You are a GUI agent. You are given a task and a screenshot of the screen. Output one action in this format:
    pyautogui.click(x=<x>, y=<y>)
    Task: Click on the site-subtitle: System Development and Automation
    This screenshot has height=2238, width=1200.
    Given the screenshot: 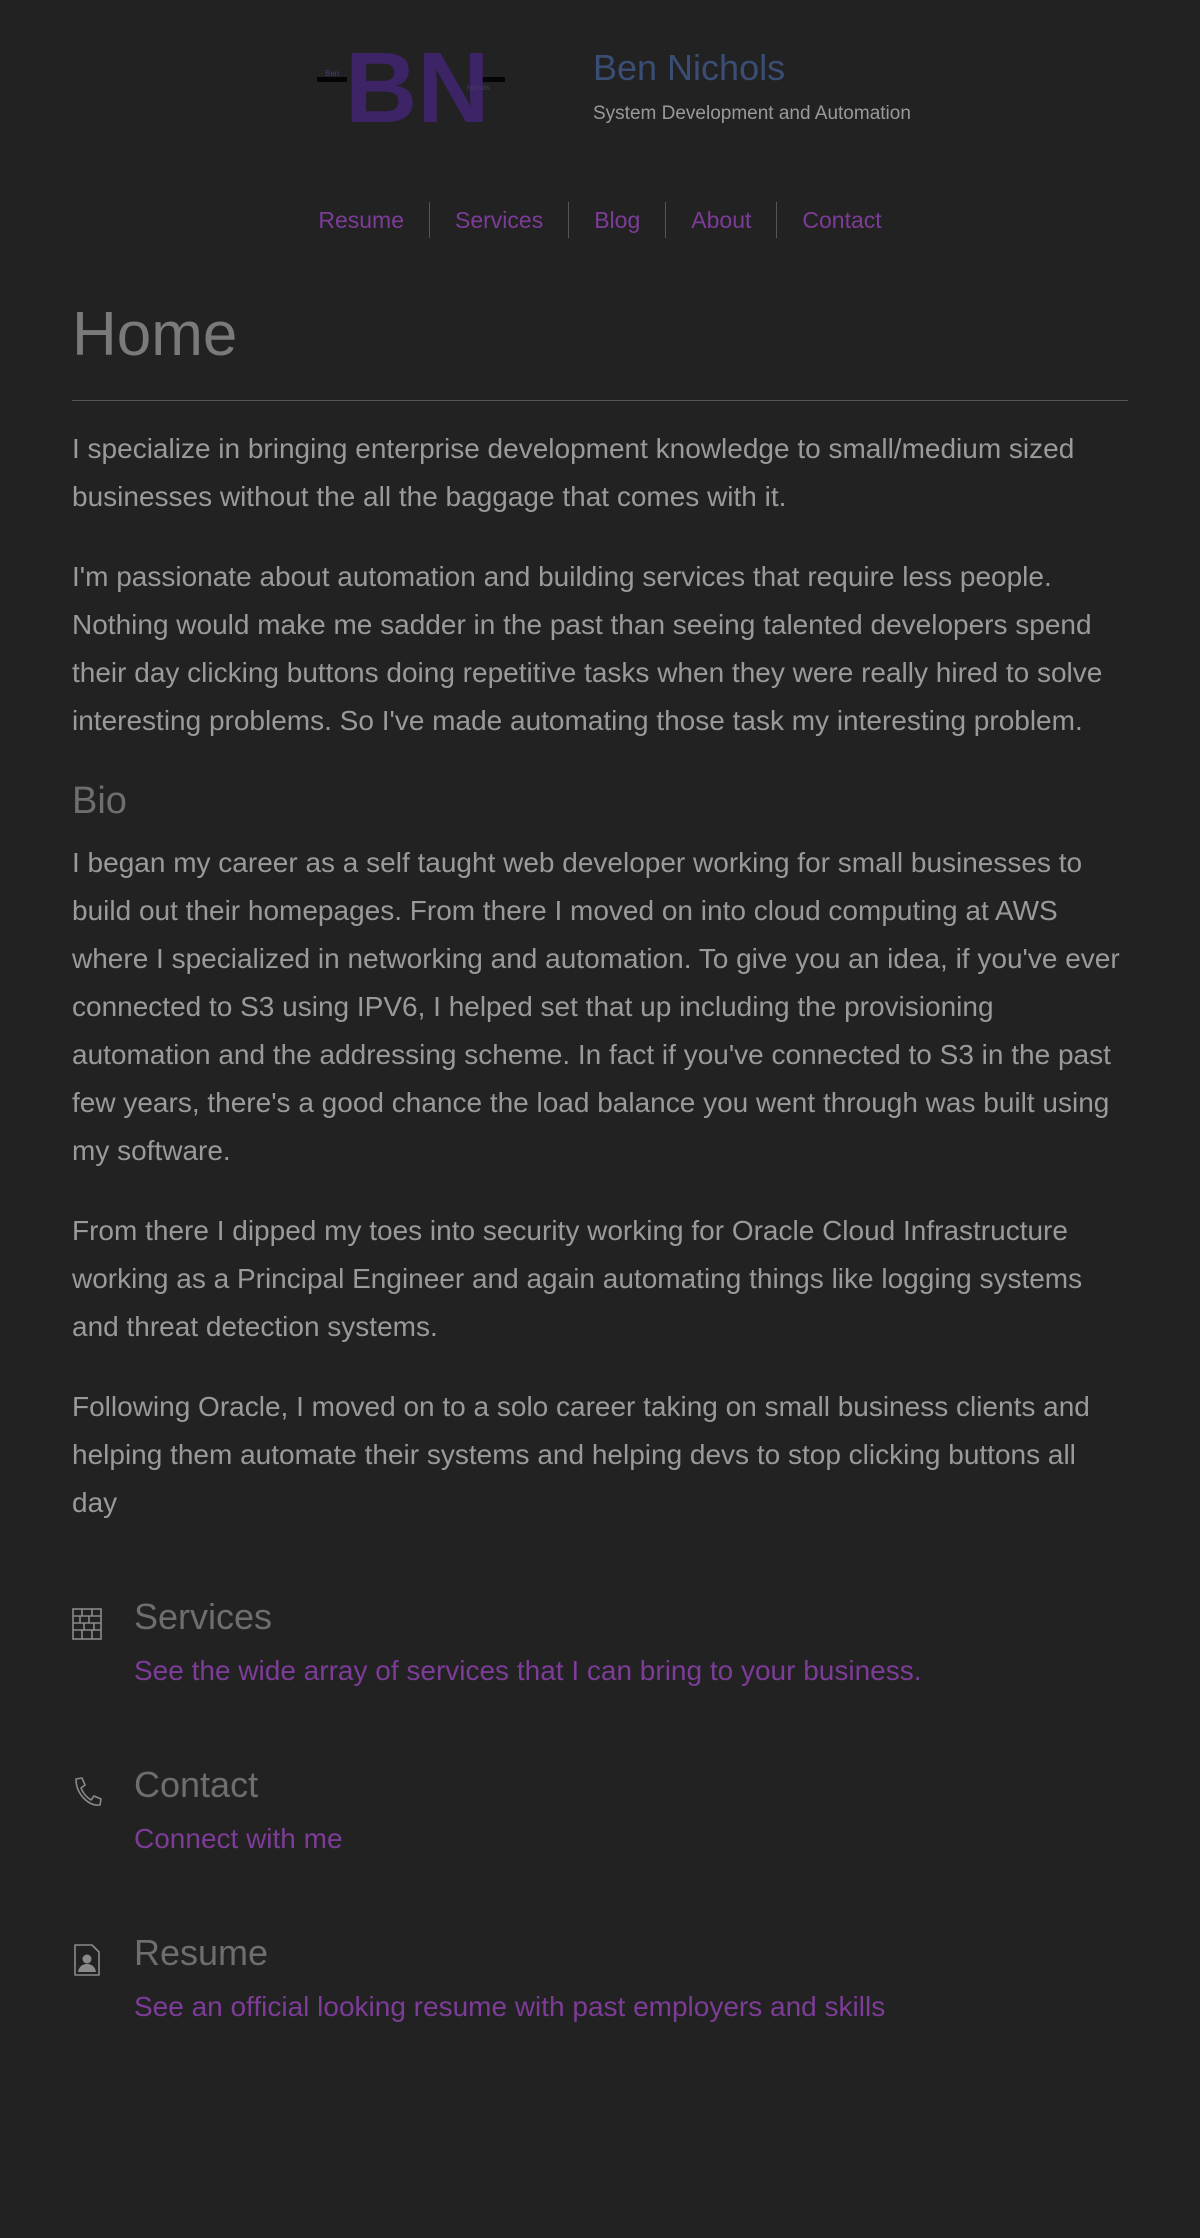 What is the action you would take?
    pyautogui.click(x=752, y=113)
    